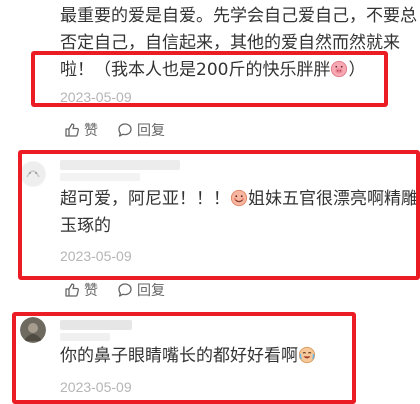 The image size is (420, 404). I want to click on comment-2-like-button: 赞, so click(81, 290).